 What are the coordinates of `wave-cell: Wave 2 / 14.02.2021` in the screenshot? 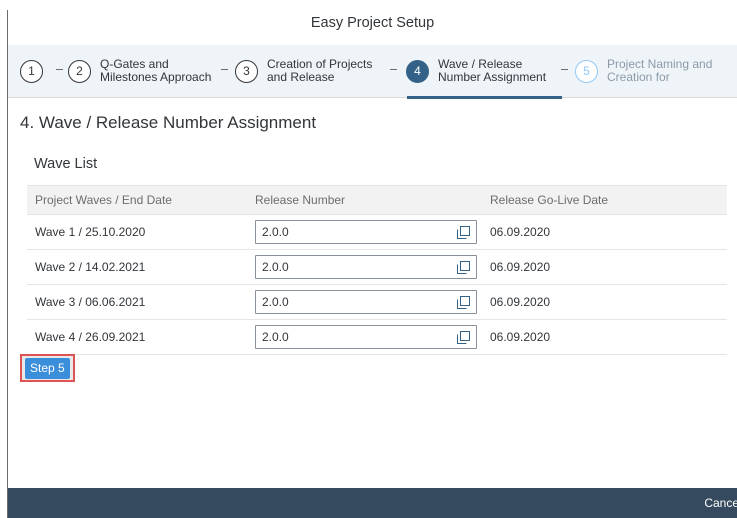 It's located at (90, 267).